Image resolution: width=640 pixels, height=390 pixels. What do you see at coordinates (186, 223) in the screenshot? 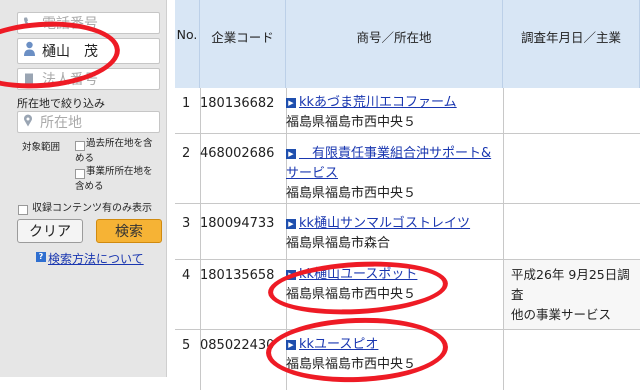
I see `row-number: 3` at bounding box center [186, 223].